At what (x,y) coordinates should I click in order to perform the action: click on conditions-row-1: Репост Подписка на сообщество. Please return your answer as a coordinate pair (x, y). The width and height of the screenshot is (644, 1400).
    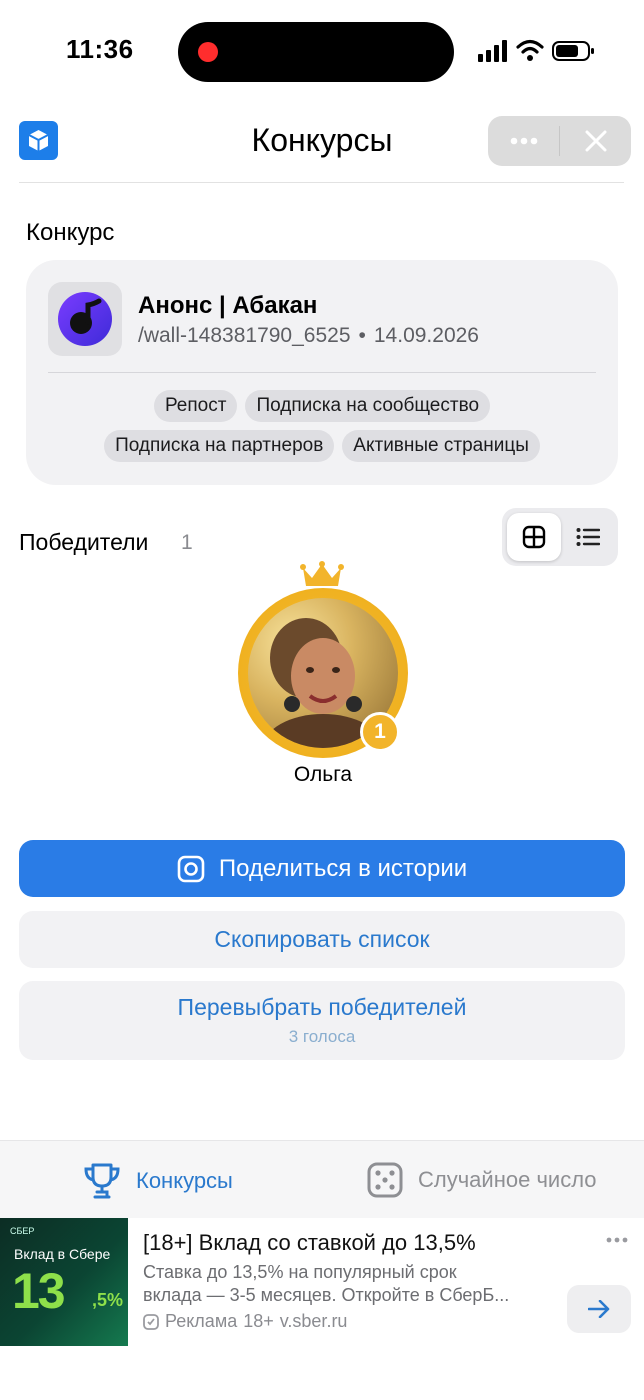
    Looking at the image, I should click on (322, 406).